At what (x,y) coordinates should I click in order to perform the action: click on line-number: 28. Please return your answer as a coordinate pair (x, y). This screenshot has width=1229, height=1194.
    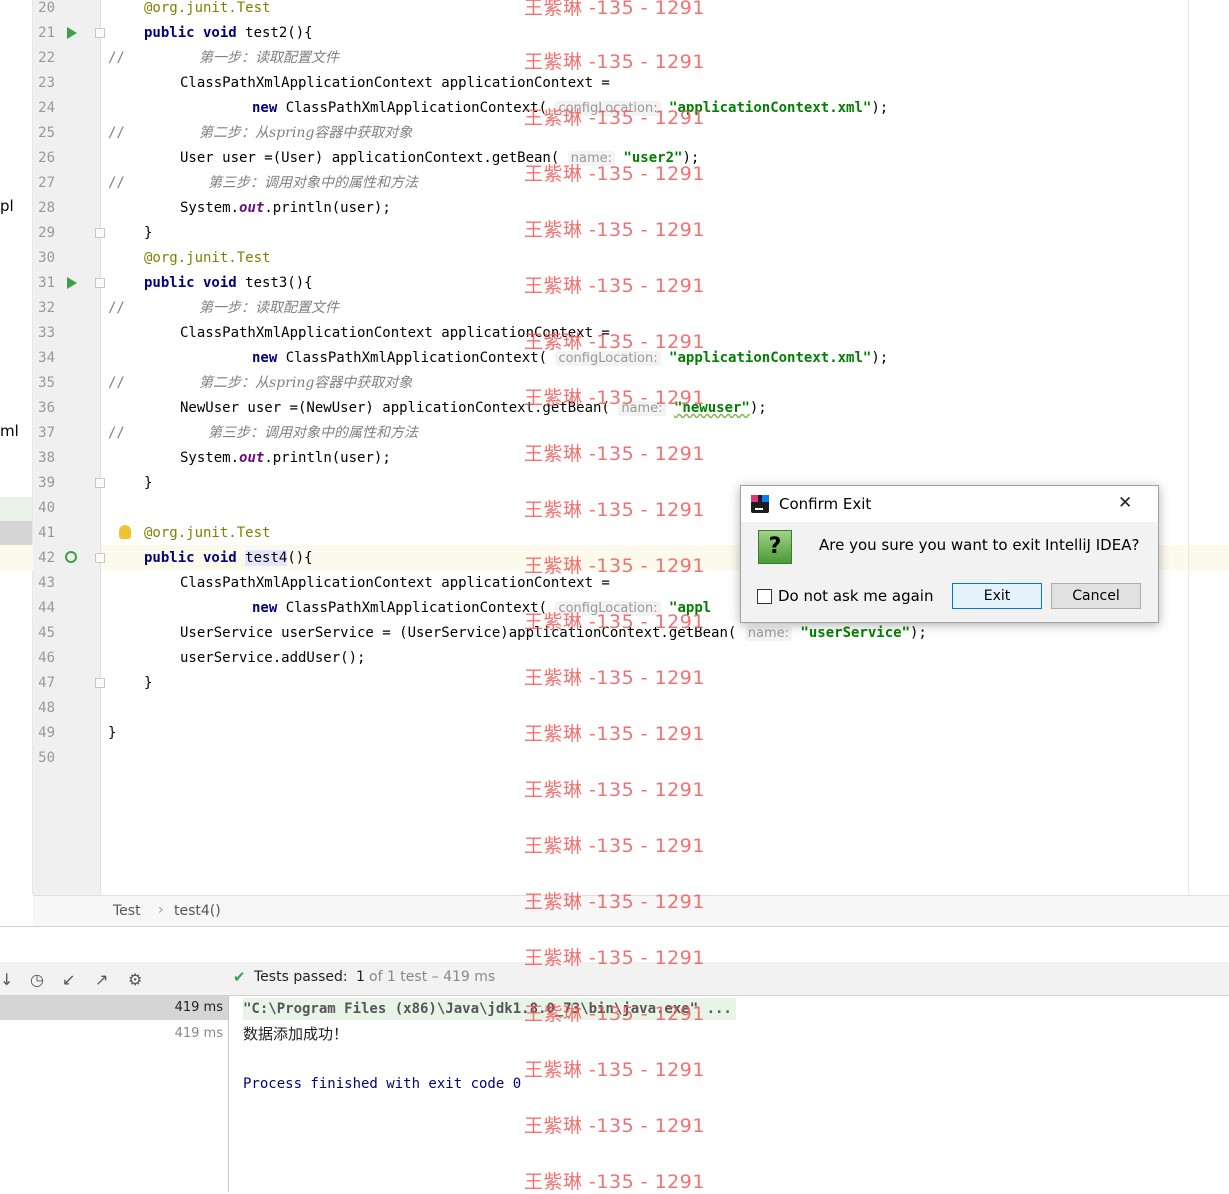
    Looking at the image, I should click on (46, 208).